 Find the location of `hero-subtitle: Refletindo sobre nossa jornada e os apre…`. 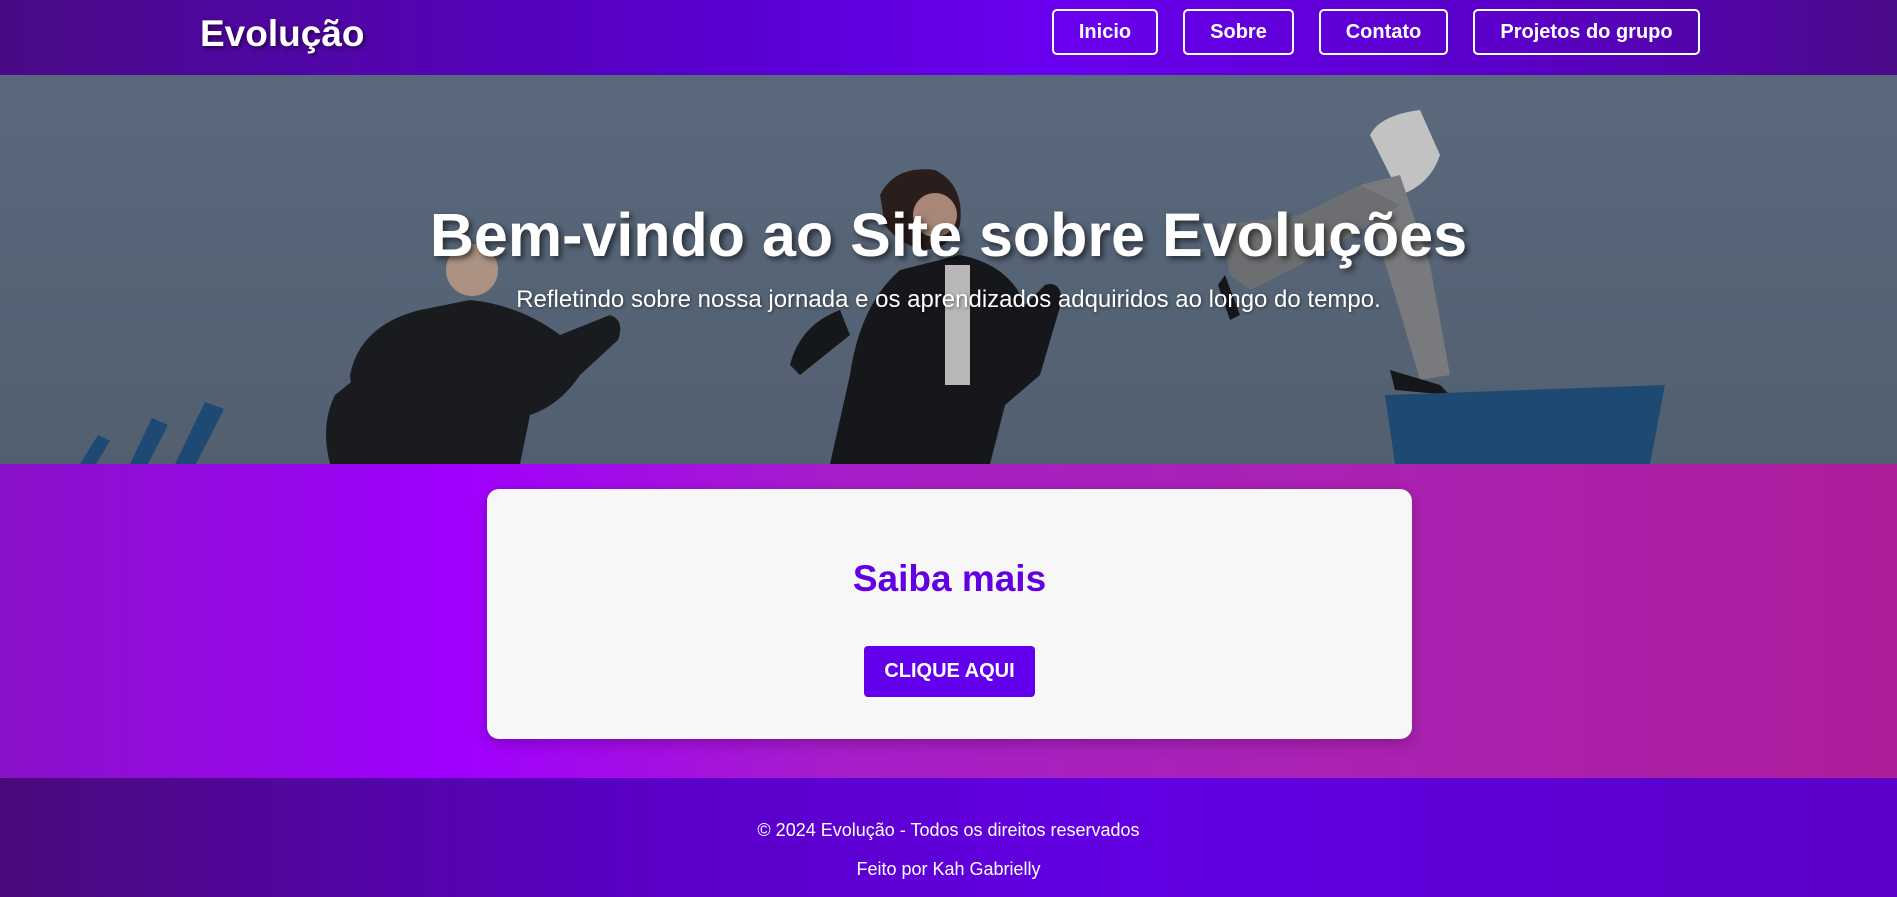

hero-subtitle: Refletindo sobre nossa jornada e os apre… is located at coordinates (948, 299).